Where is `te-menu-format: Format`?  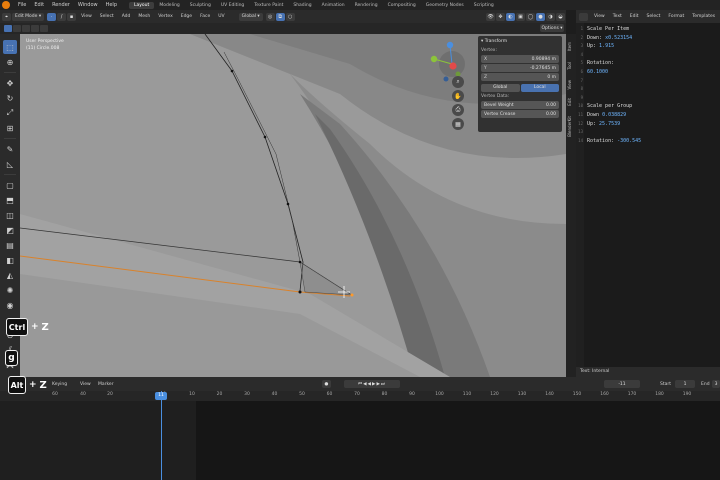
te-menu-format: Format is located at coordinates (676, 16).